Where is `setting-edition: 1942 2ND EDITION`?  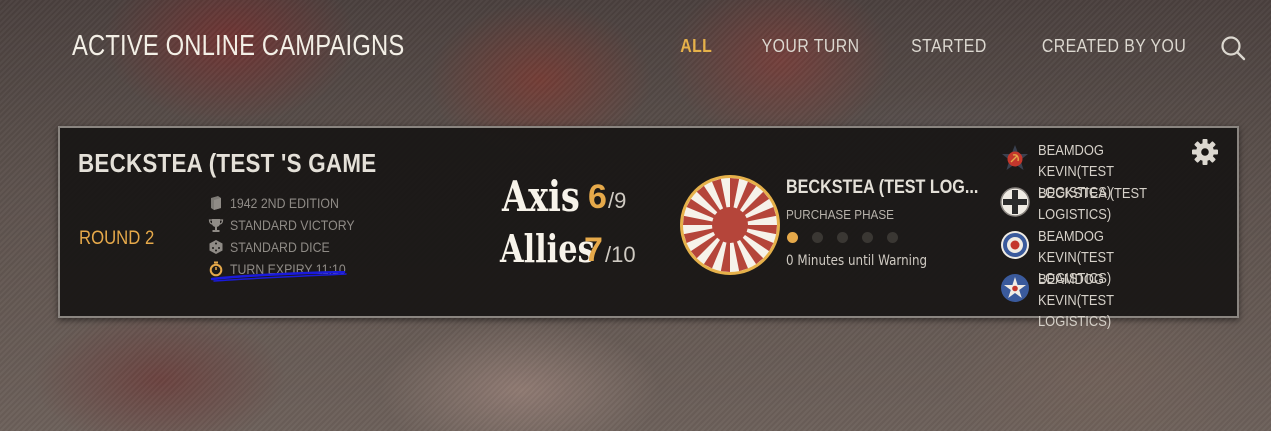
setting-edition: 1942 2ND EDITION is located at coordinates (290, 203).